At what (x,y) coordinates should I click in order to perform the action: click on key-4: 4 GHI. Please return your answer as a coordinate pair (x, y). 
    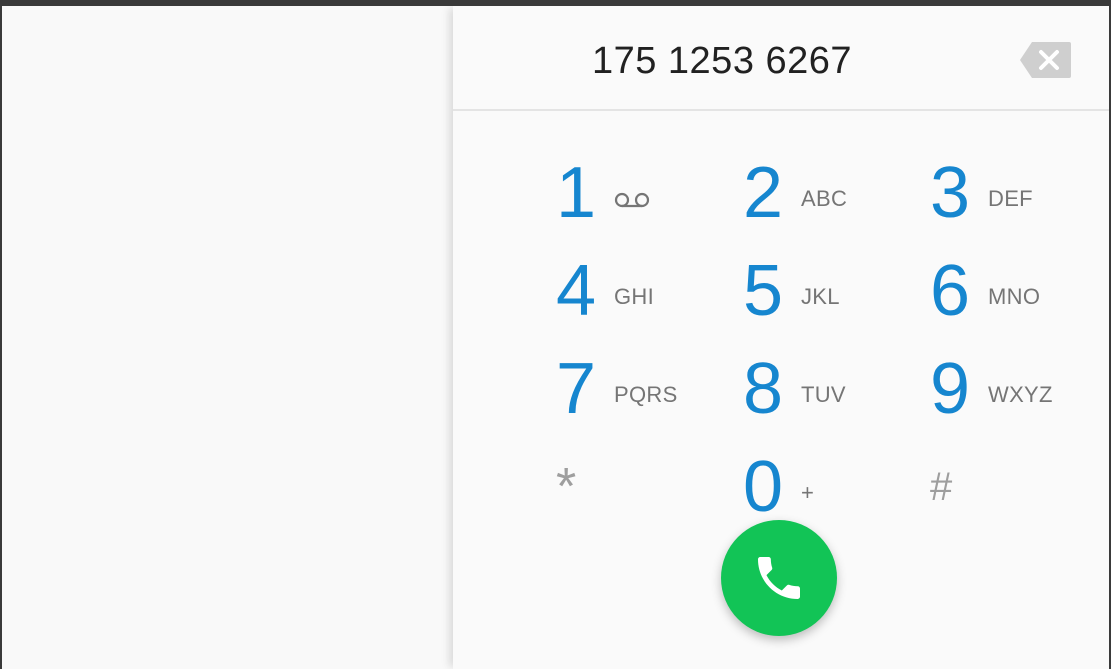
    Looking at the image, I should click on (631, 291).